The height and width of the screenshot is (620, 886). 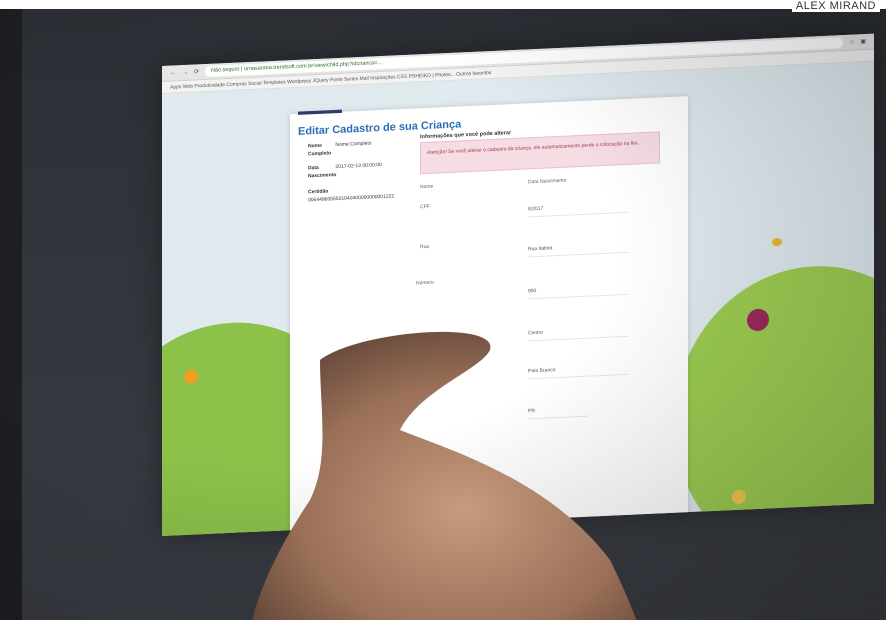 I want to click on nascimento-label: Nascimento, so click(x=322, y=176).